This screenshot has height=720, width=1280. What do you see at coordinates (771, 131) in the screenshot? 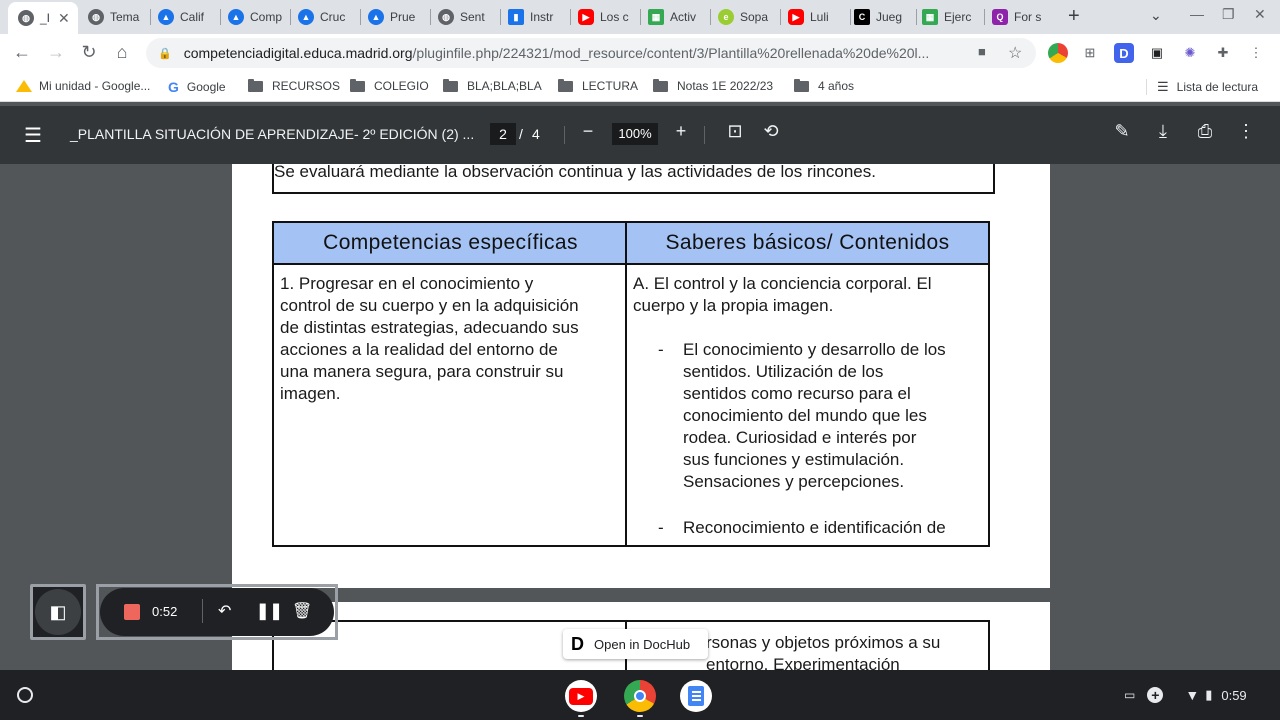
I see `rotate-icon: ⟲` at bounding box center [771, 131].